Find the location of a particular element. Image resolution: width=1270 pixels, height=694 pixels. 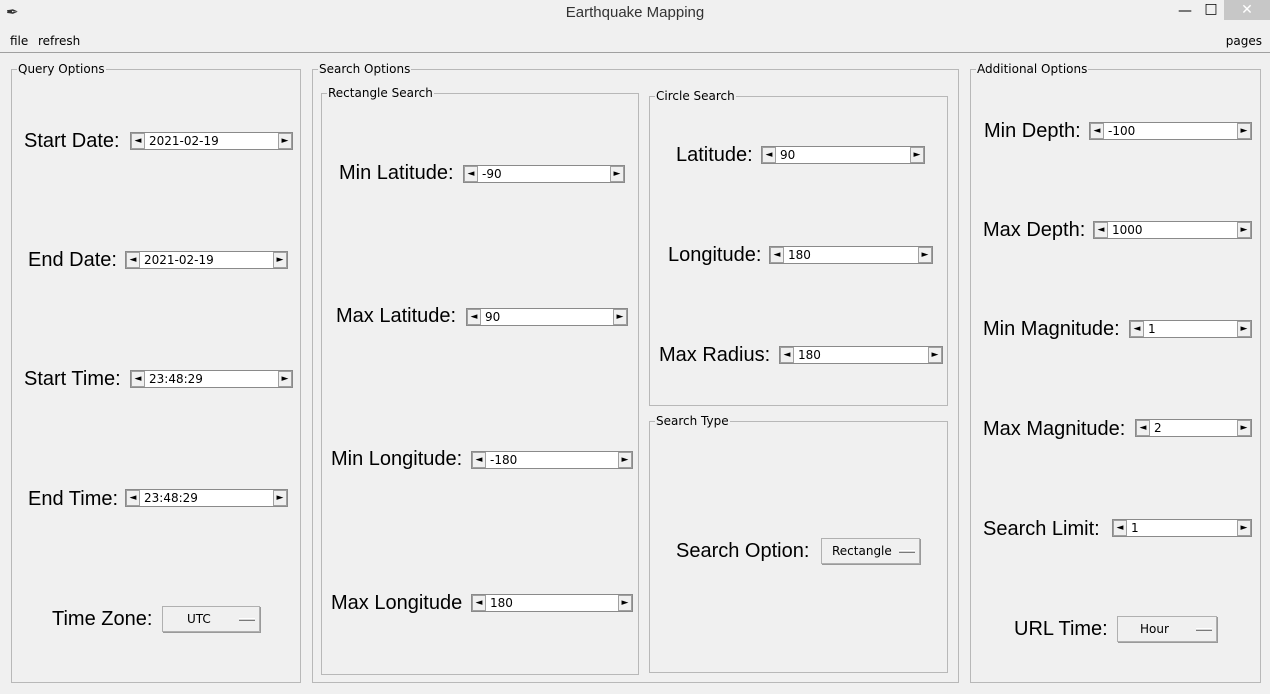

url-time-value: Hour is located at coordinates (1154, 629).